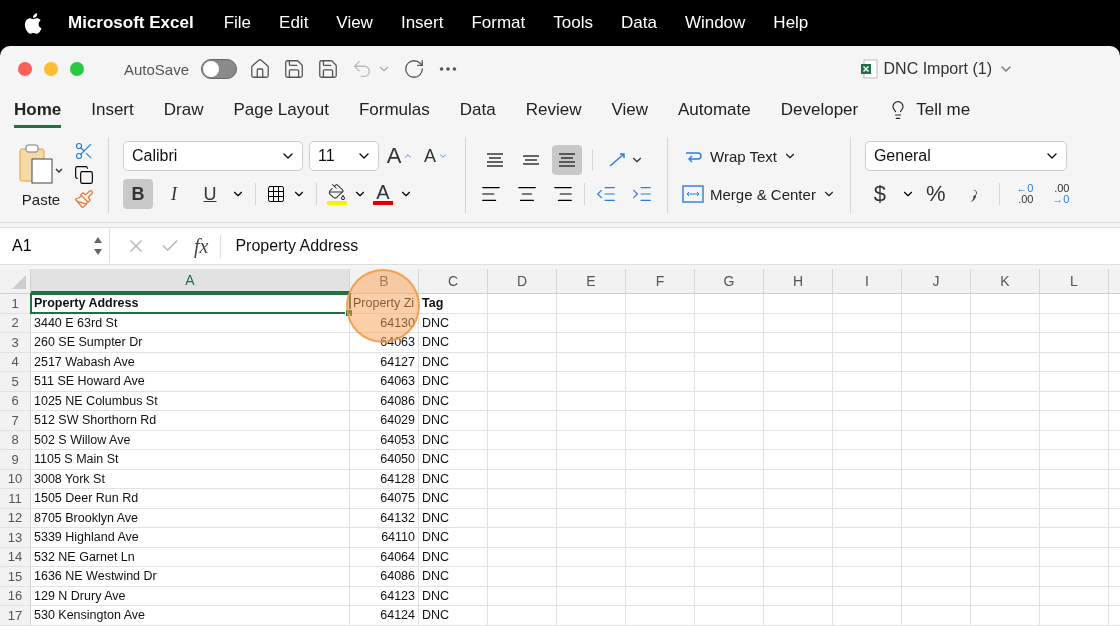  What do you see at coordinates (715, 23) in the screenshot?
I see `menu-item: Window` at bounding box center [715, 23].